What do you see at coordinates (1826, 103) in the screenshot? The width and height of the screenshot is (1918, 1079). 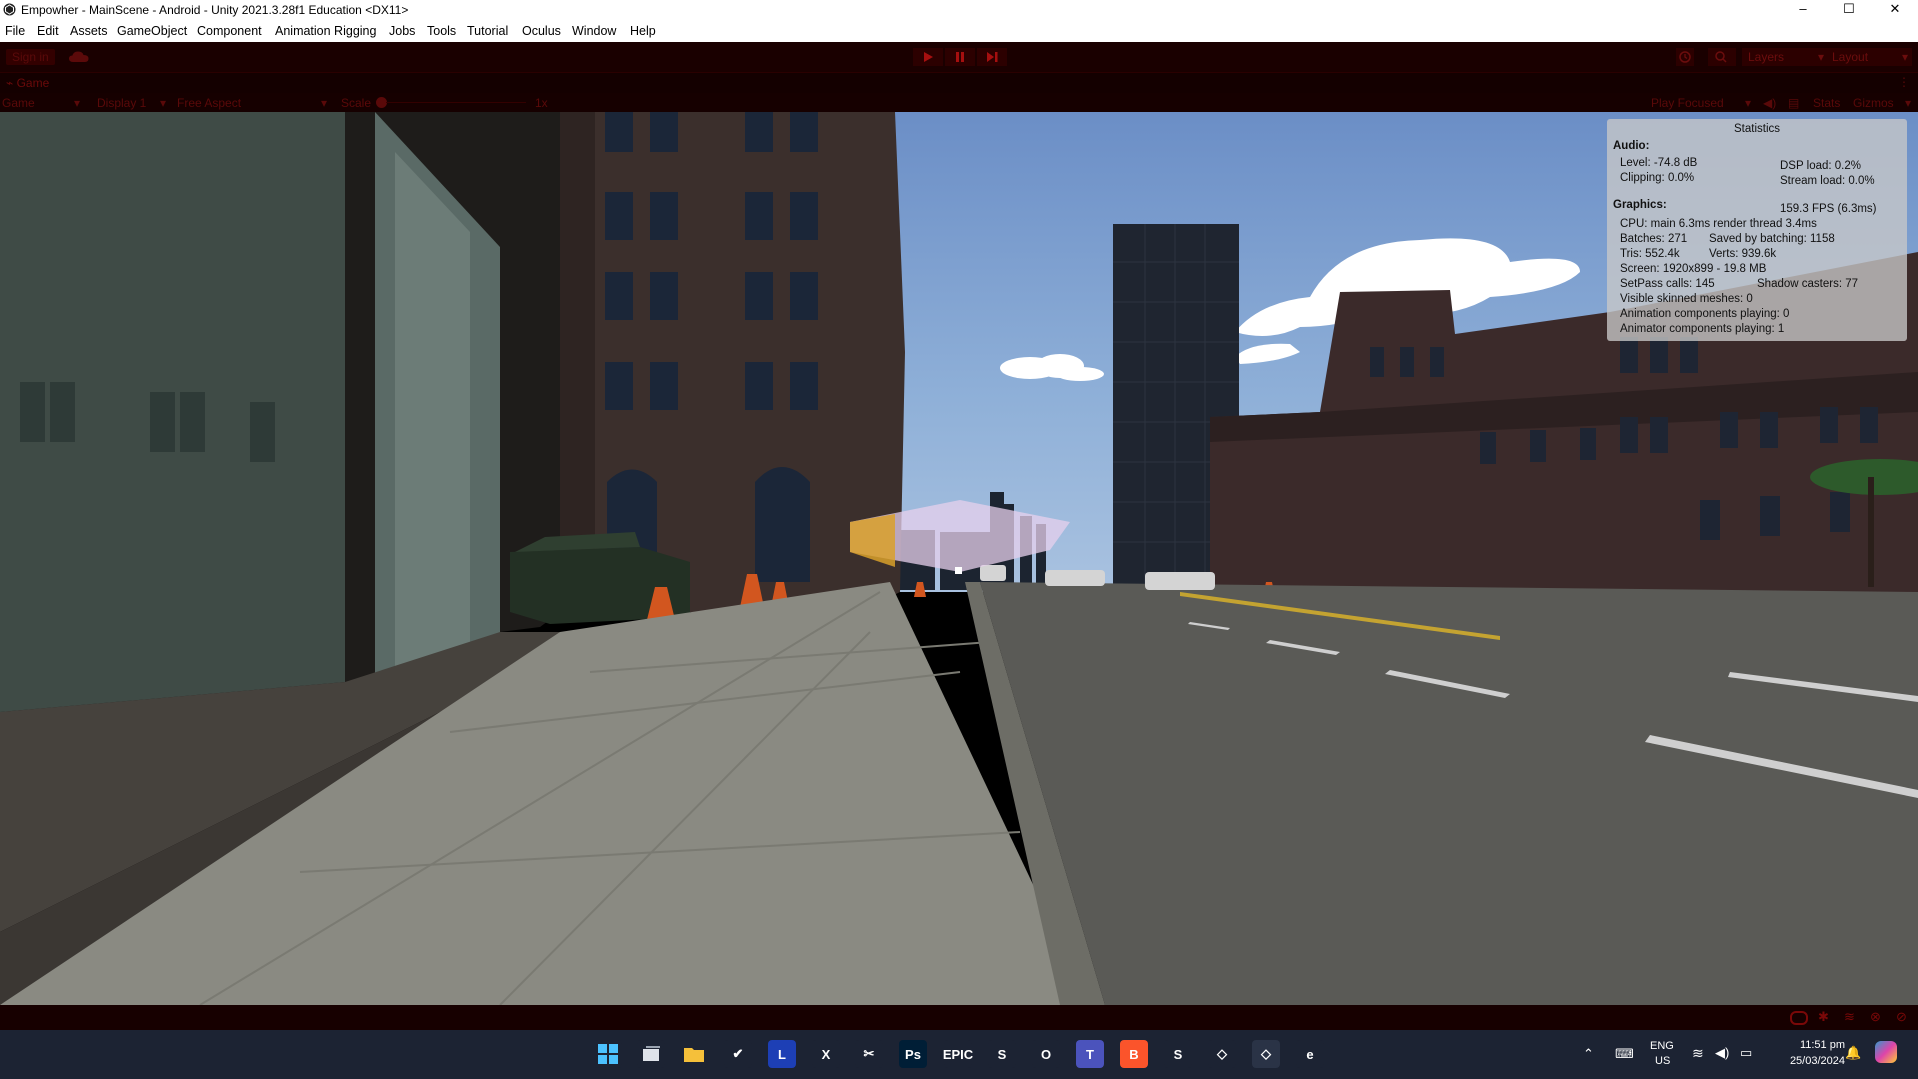 I see `stats-button: Stats` at bounding box center [1826, 103].